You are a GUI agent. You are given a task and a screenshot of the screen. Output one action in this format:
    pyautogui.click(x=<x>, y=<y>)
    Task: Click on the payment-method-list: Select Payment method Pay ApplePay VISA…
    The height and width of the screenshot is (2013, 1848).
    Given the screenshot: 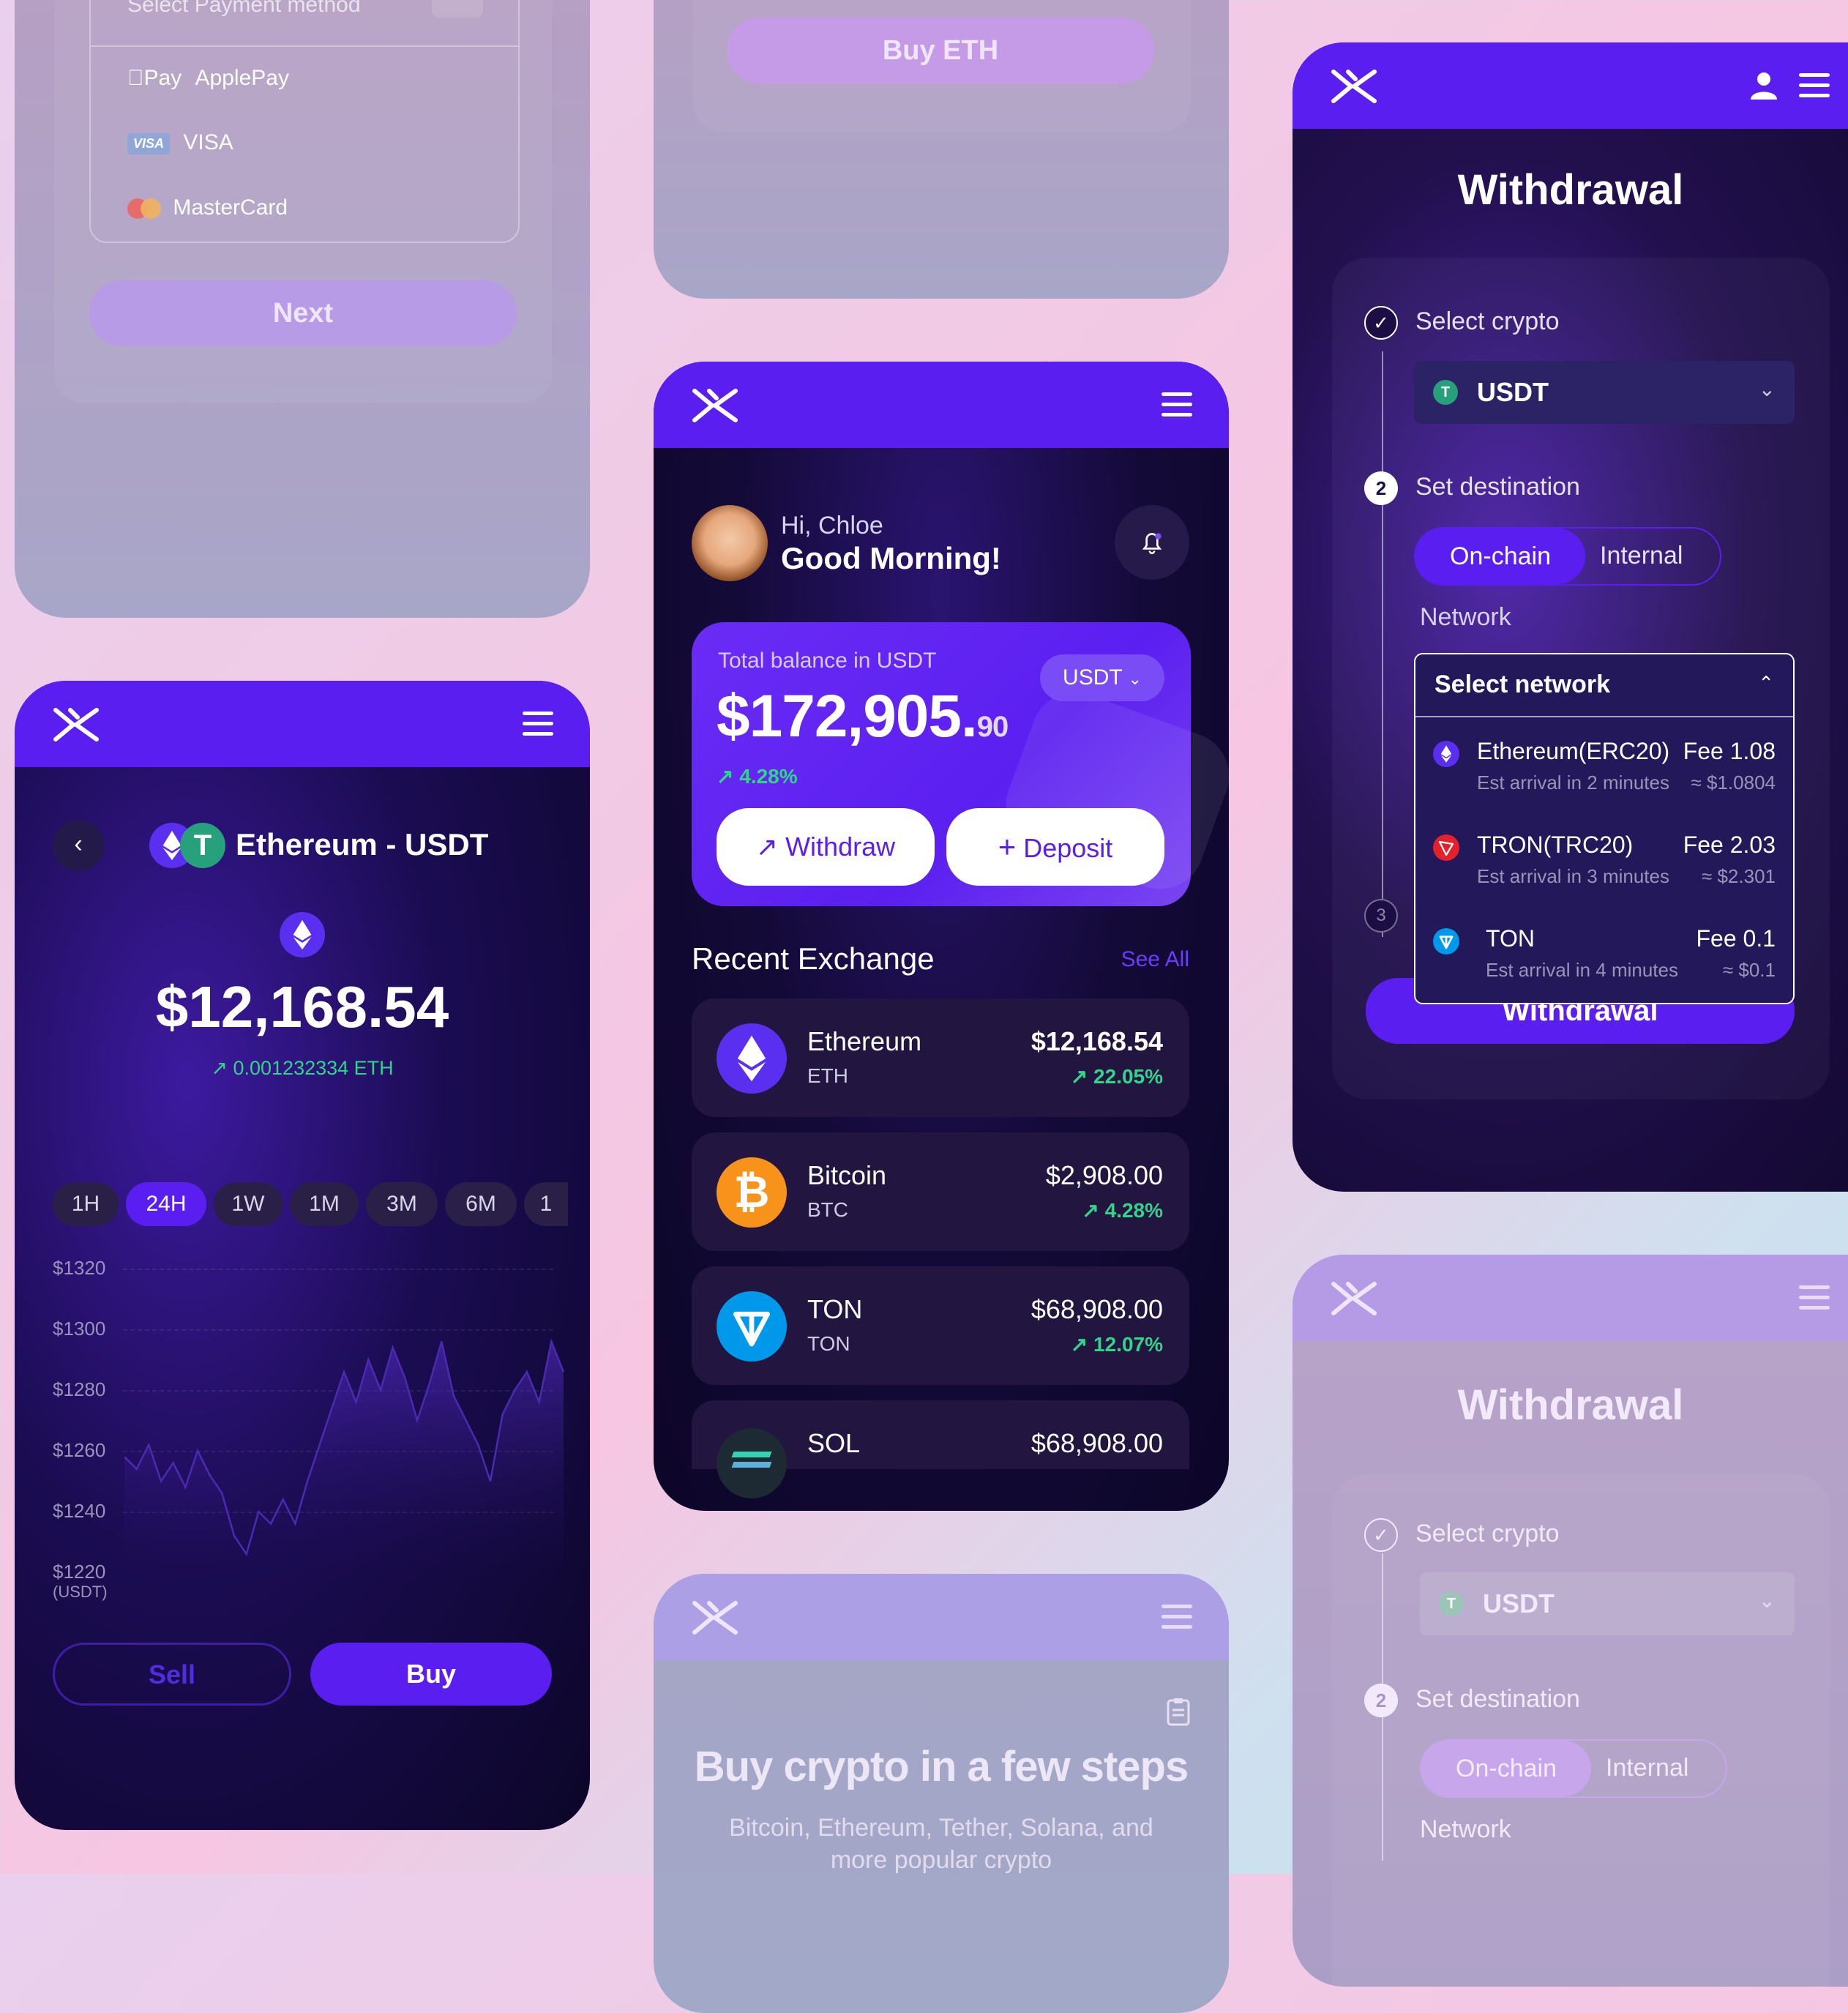 What is the action you would take?
    pyautogui.click(x=304, y=121)
    